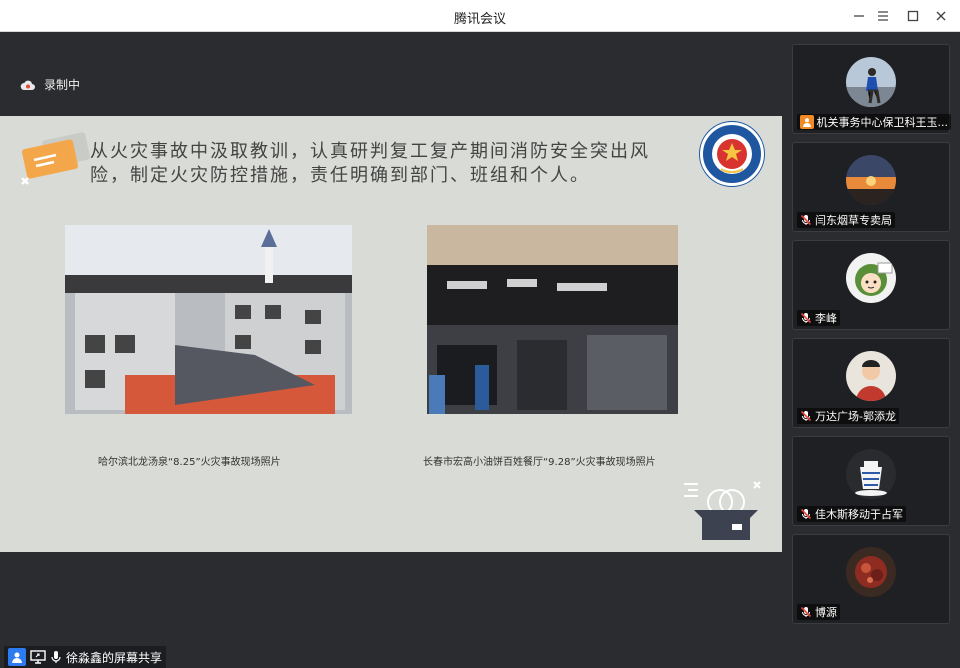  What do you see at coordinates (859, 16) in the screenshot?
I see `minimize-button` at bounding box center [859, 16].